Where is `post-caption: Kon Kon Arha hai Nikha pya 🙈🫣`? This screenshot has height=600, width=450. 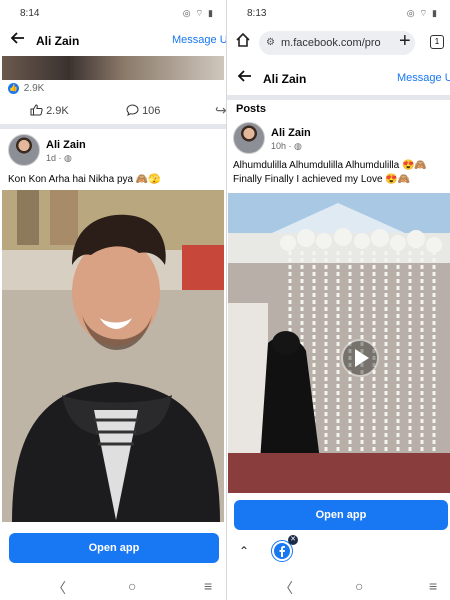
post-caption: Kon Kon Arha hai Nikha pya 🙈🫣 is located at coordinates (84, 179).